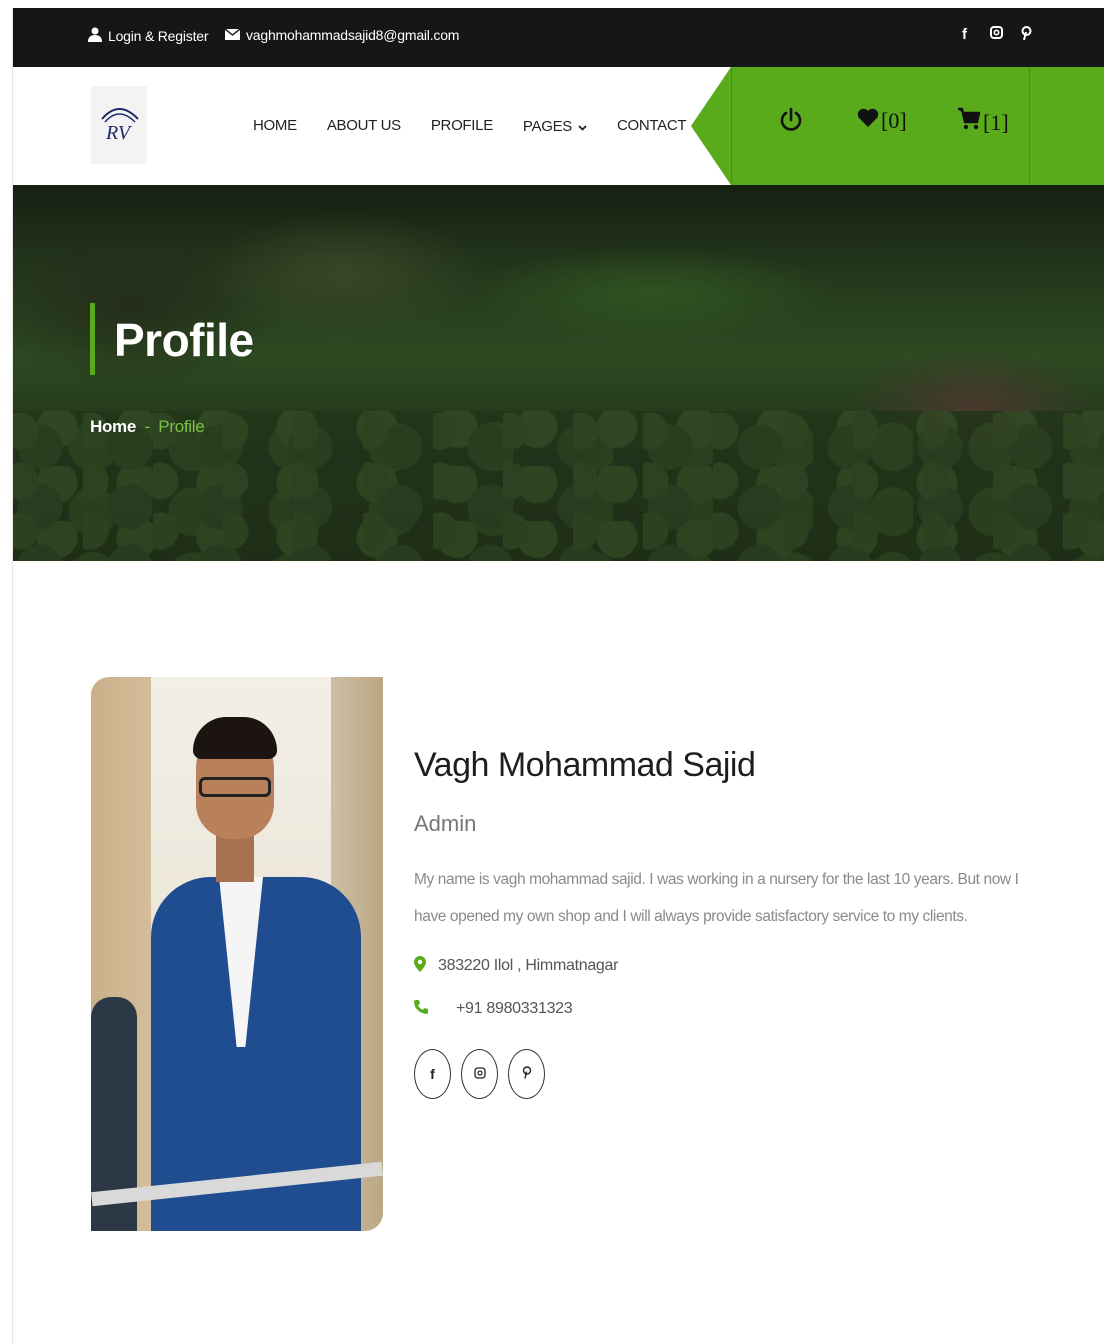  I want to click on login-register-link: Login & Register, so click(148, 36).